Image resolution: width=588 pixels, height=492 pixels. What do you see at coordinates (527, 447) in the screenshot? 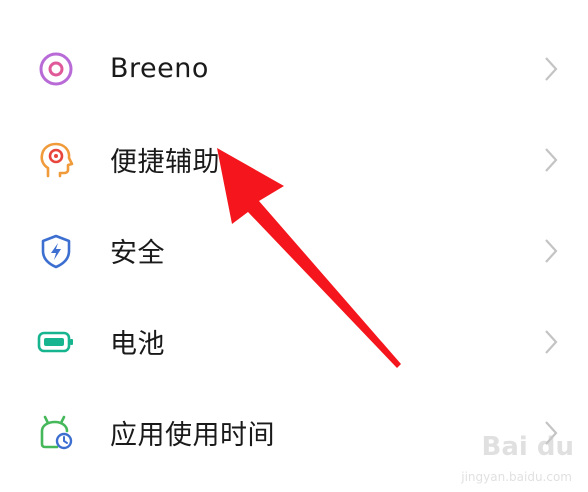
I see `watermark-brand: Bai du` at bounding box center [527, 447].